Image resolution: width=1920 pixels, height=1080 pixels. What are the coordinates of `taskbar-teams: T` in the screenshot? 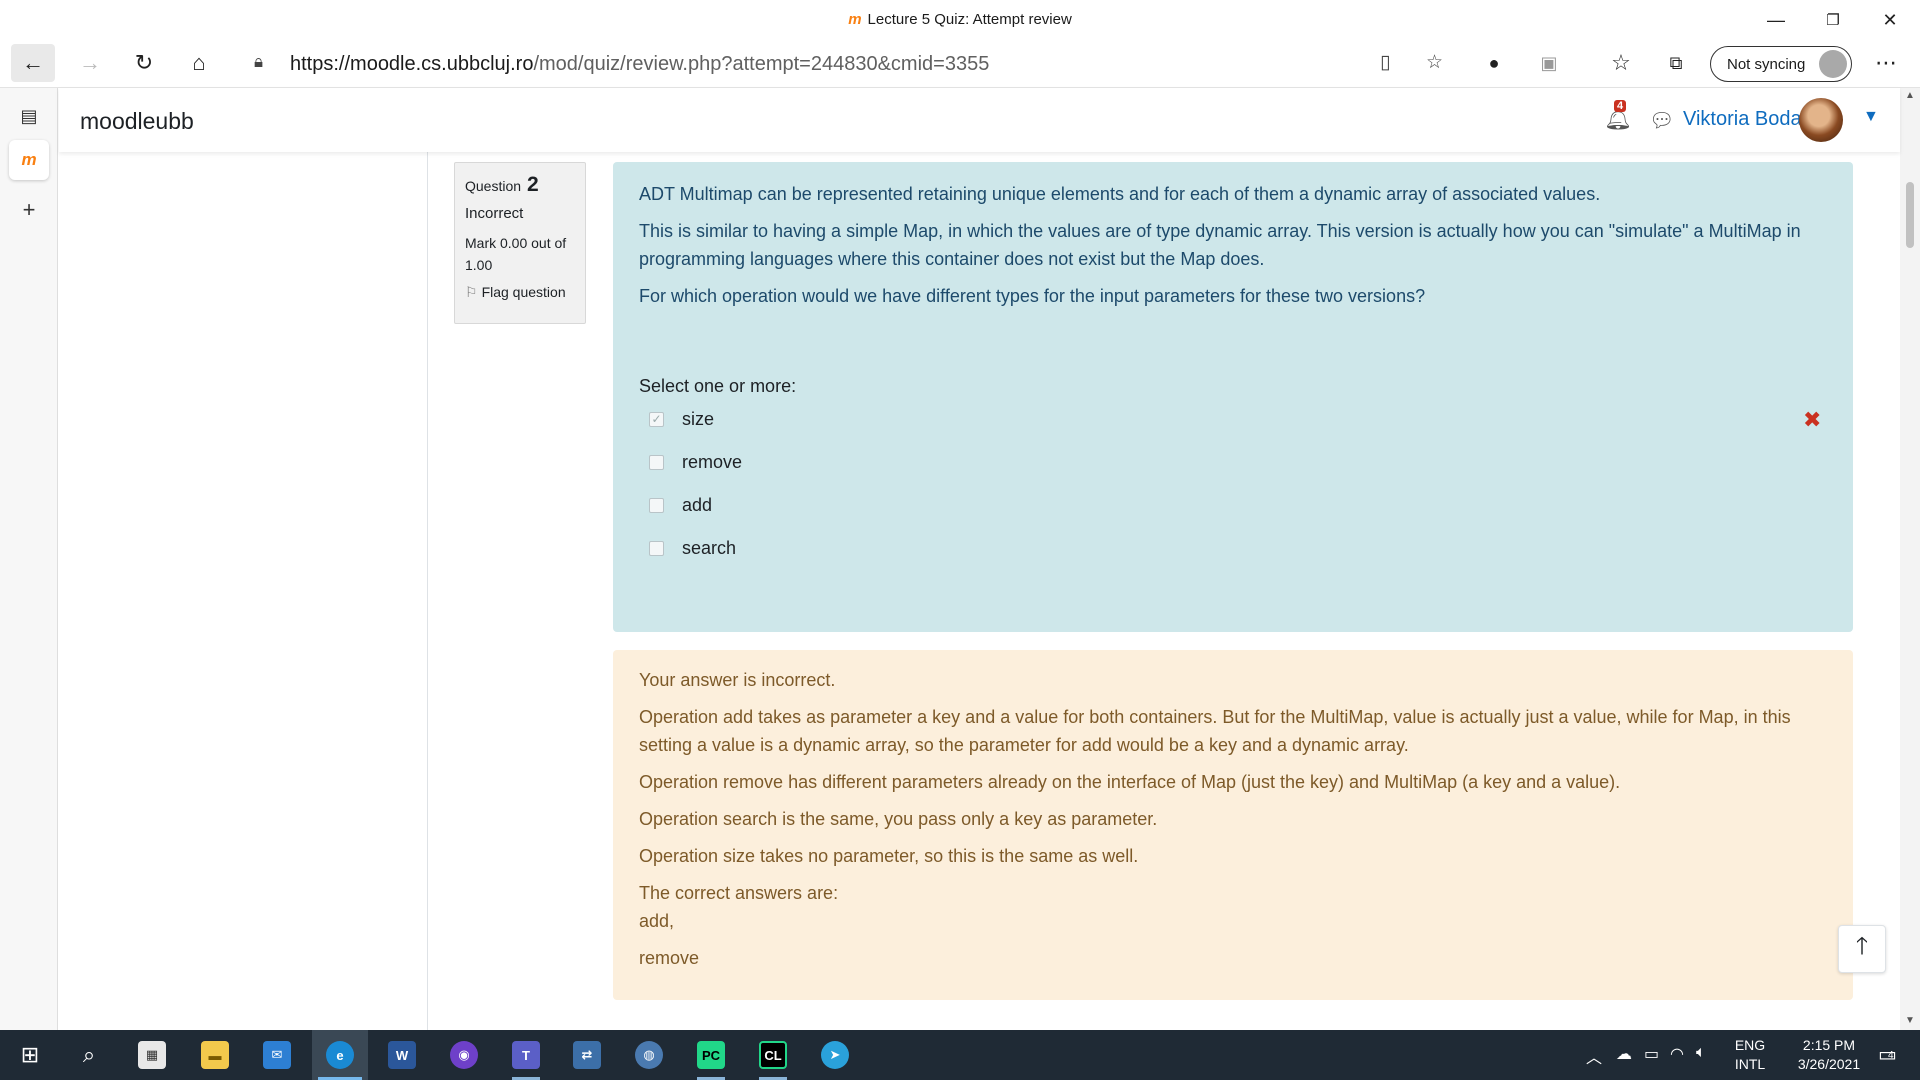 It's located at (526, 1055).